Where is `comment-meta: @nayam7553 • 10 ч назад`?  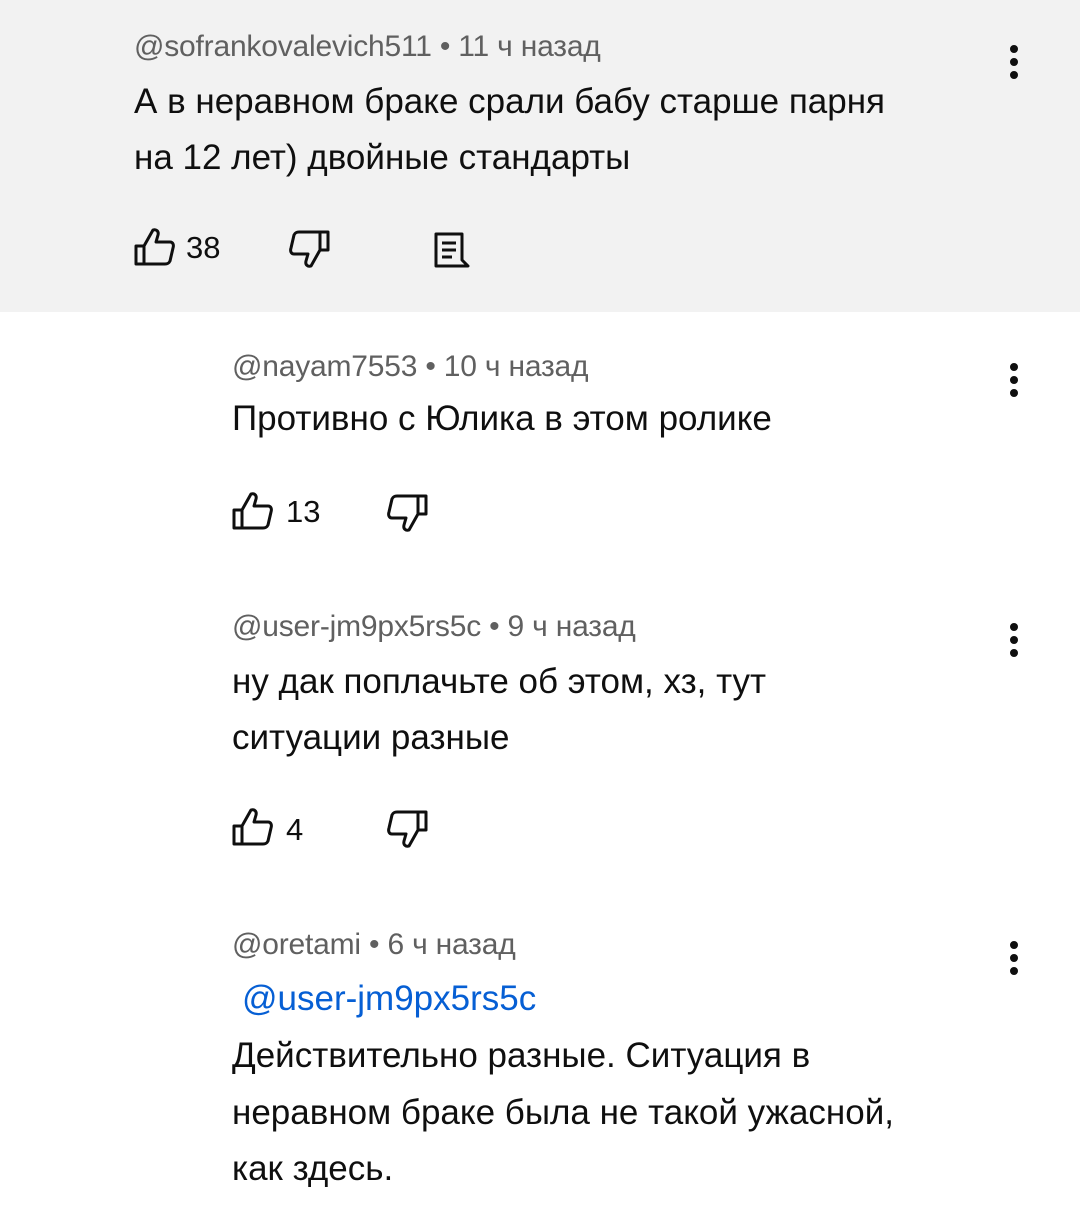 comment-meta: @nayam7553 • 10 ч назад is located at coordinates (410, 367).